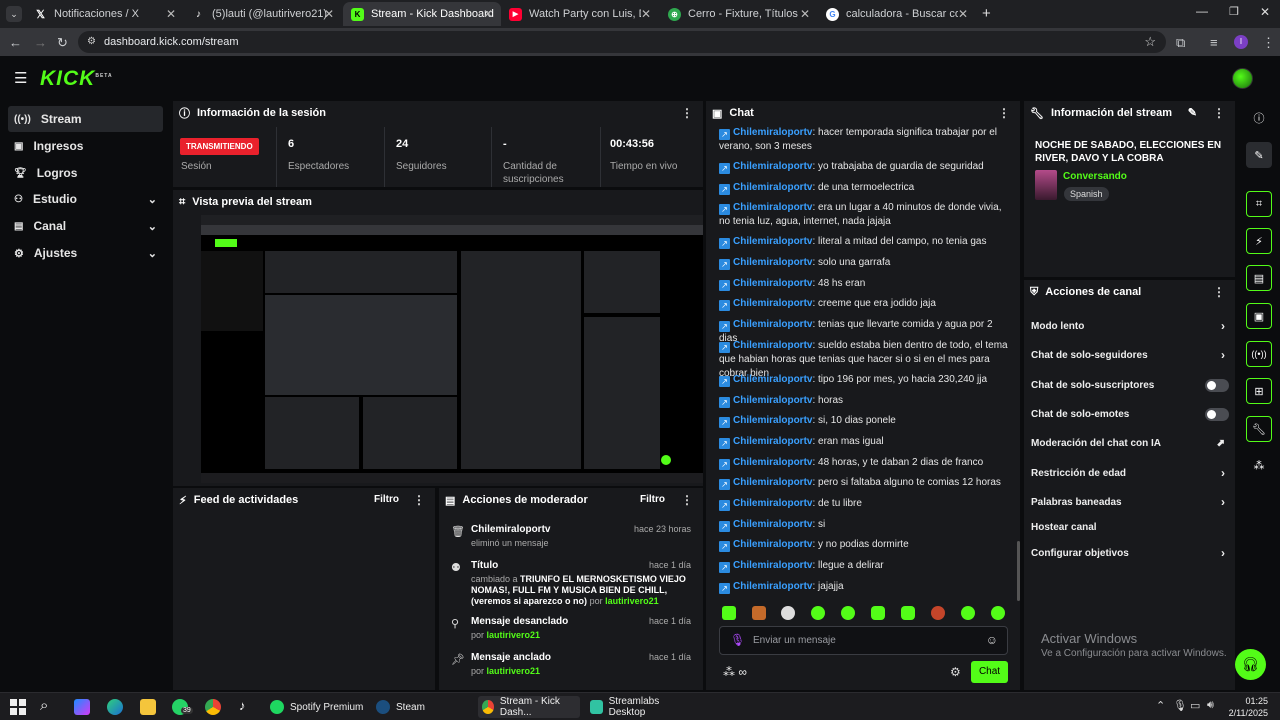 This screenshot has width=1280, height=720. What do you see at coordinates (1217, 414) in the screenshot?
I see `emotes-only-toggle` at bounding box center [1217, 414].